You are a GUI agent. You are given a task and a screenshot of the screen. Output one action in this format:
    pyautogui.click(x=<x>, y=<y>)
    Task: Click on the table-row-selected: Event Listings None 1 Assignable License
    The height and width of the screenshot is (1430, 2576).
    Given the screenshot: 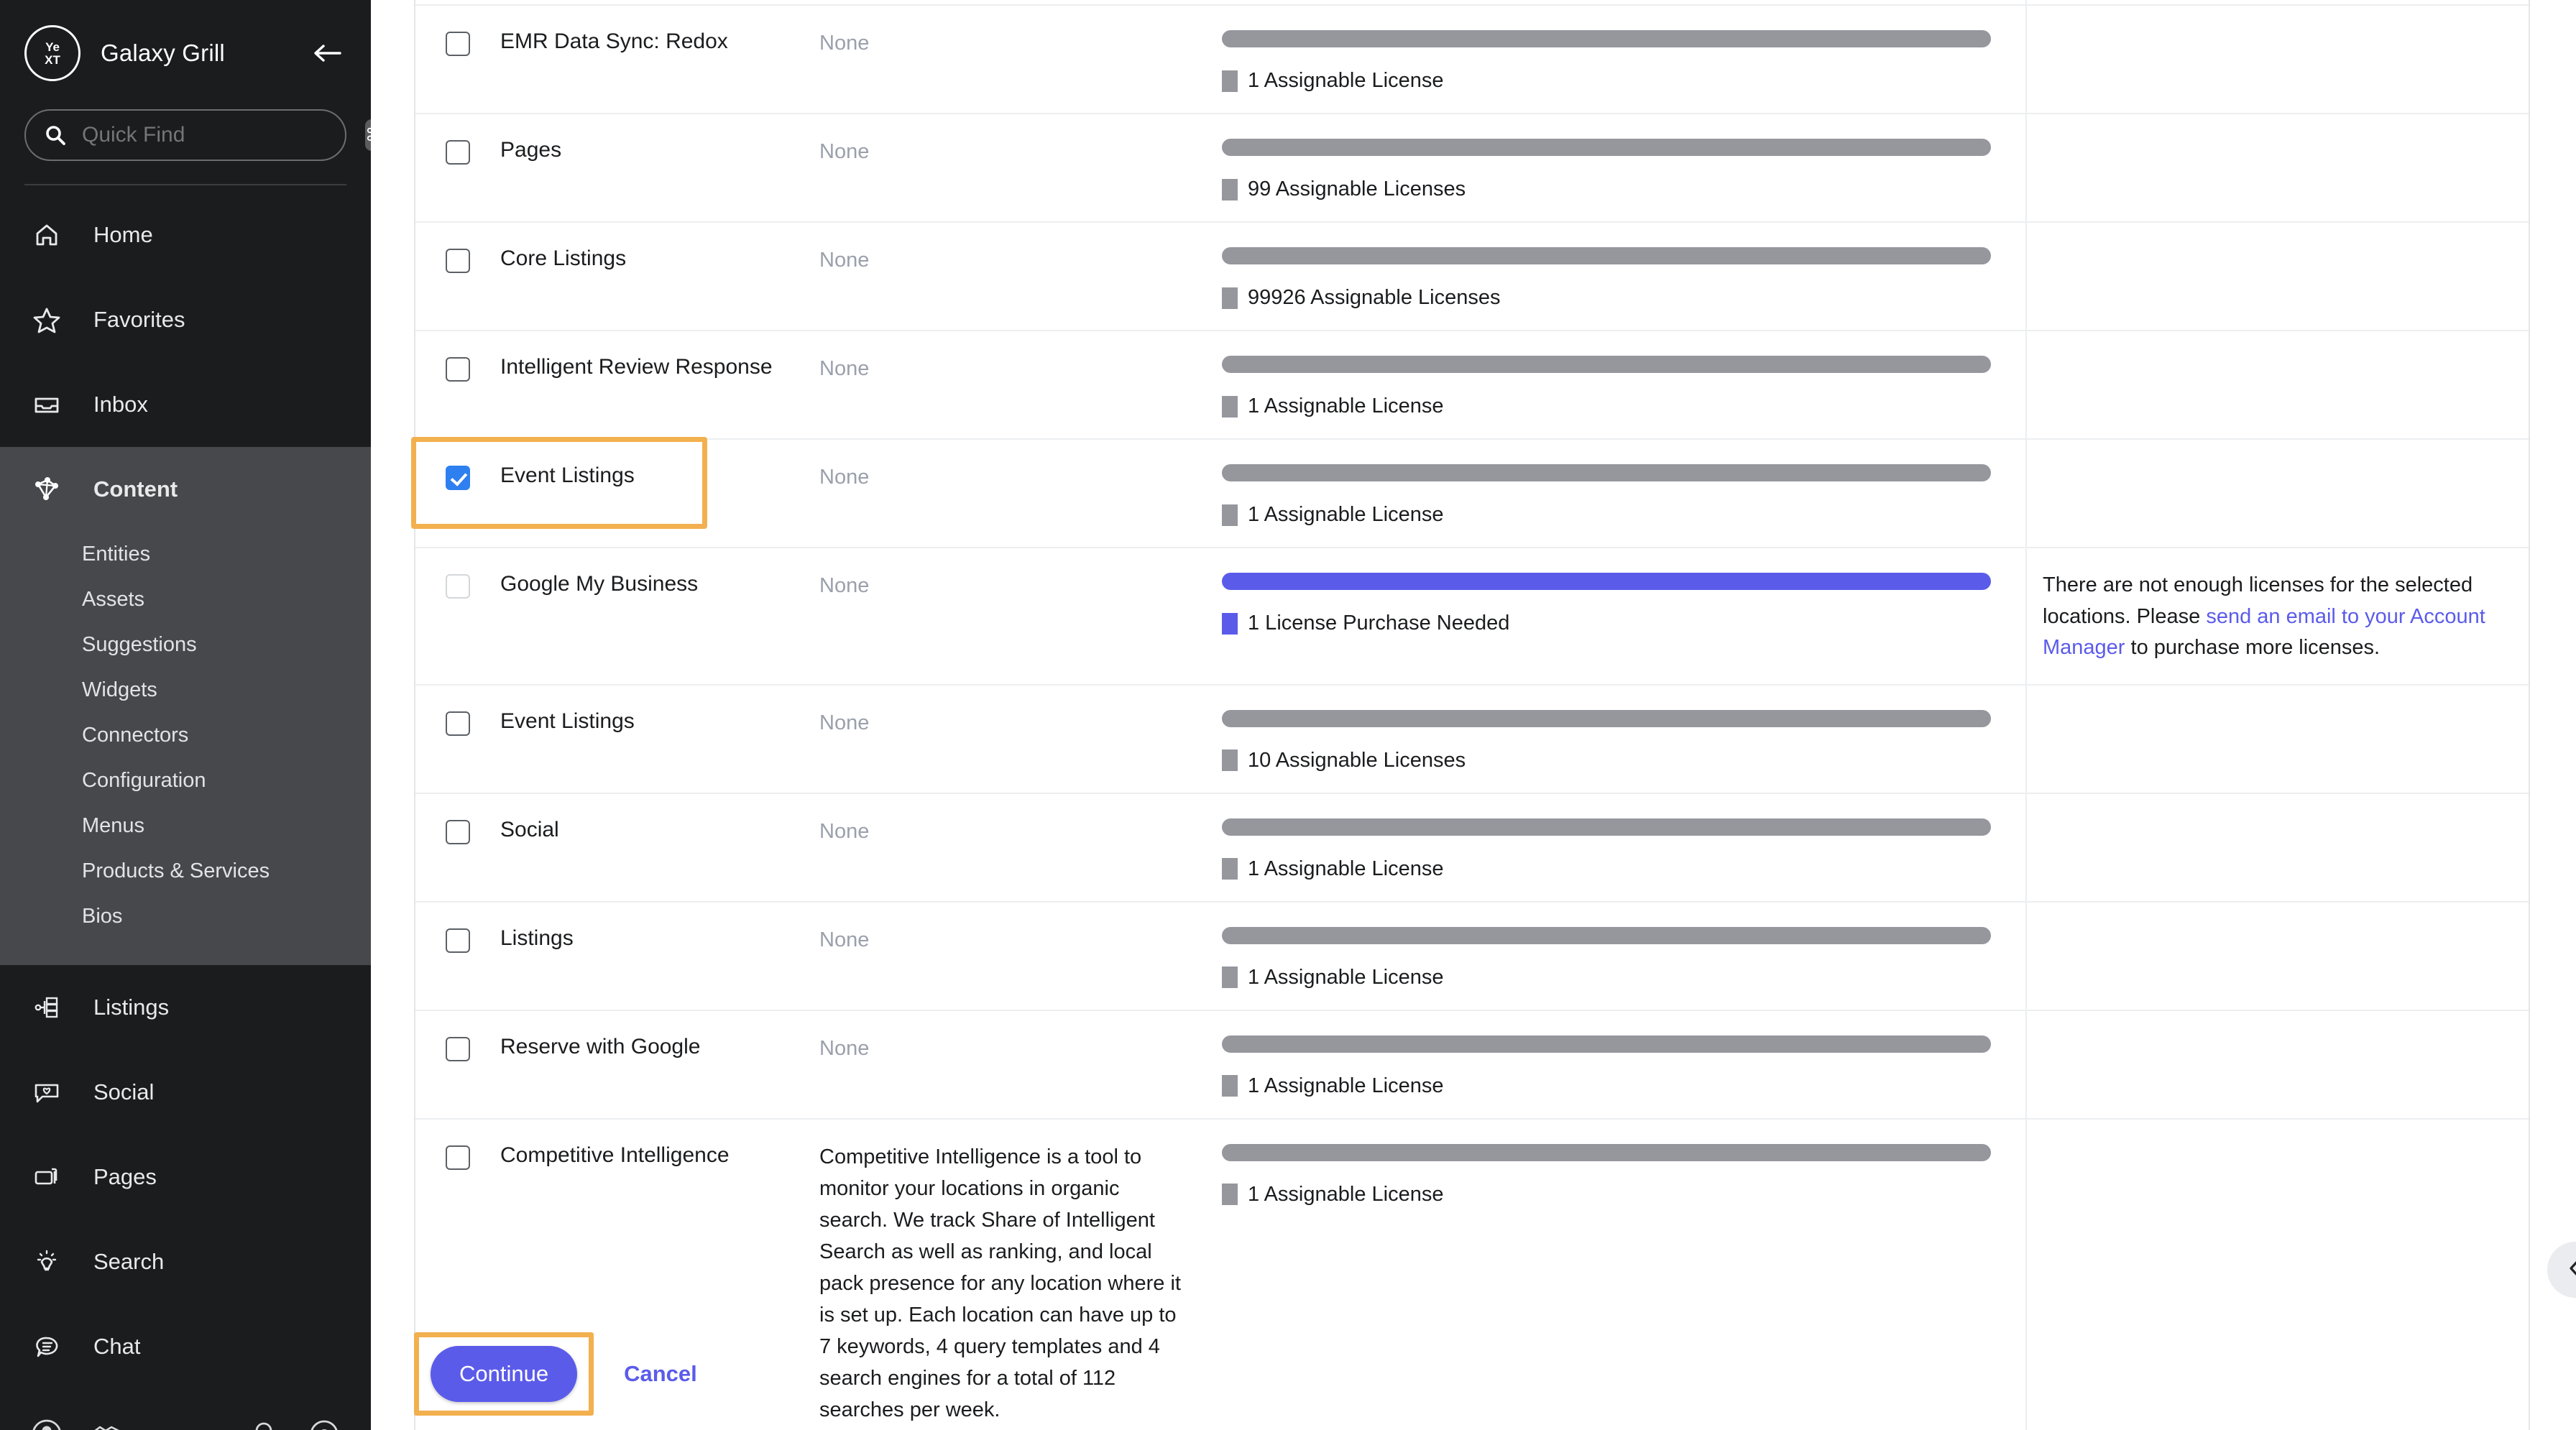 What is the action you would take?
    pyautogui.click(x=1470, y=493)
    